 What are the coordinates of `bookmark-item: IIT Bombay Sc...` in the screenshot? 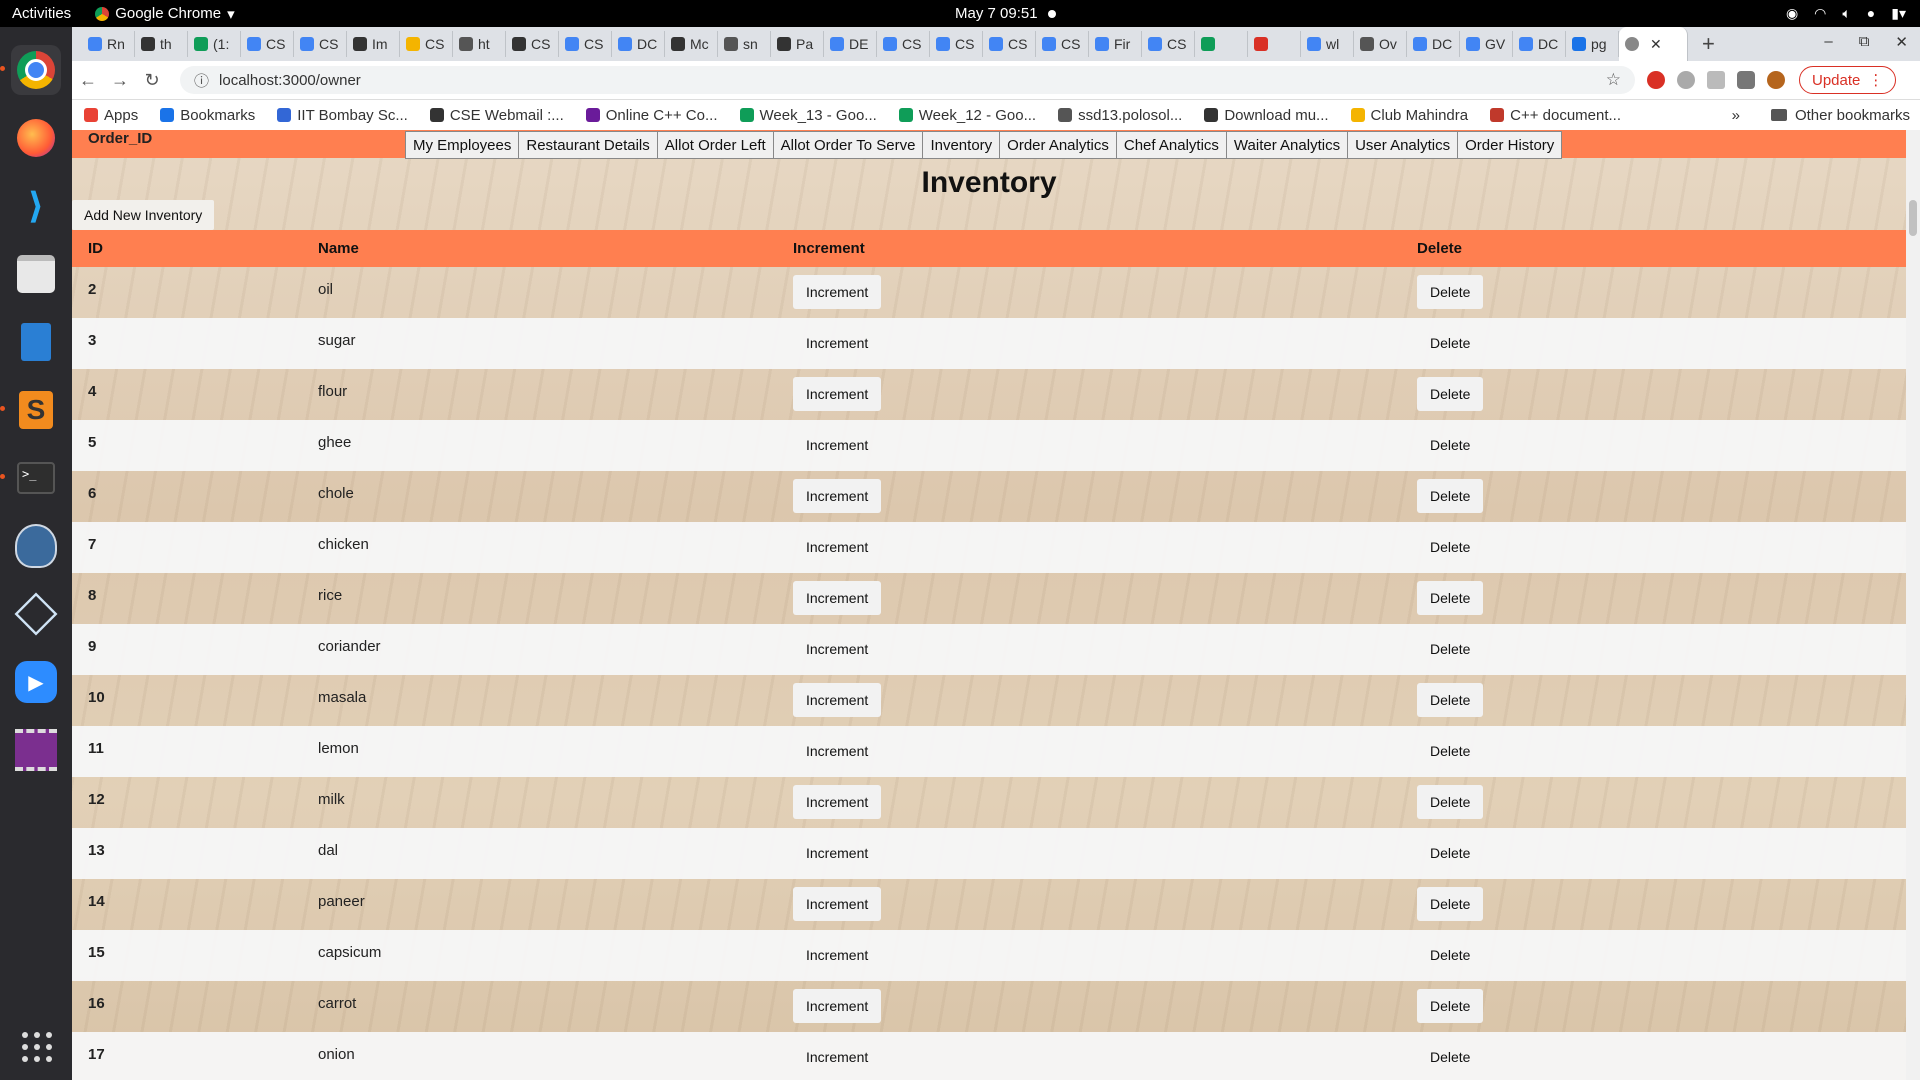 It's located at (342, 115).